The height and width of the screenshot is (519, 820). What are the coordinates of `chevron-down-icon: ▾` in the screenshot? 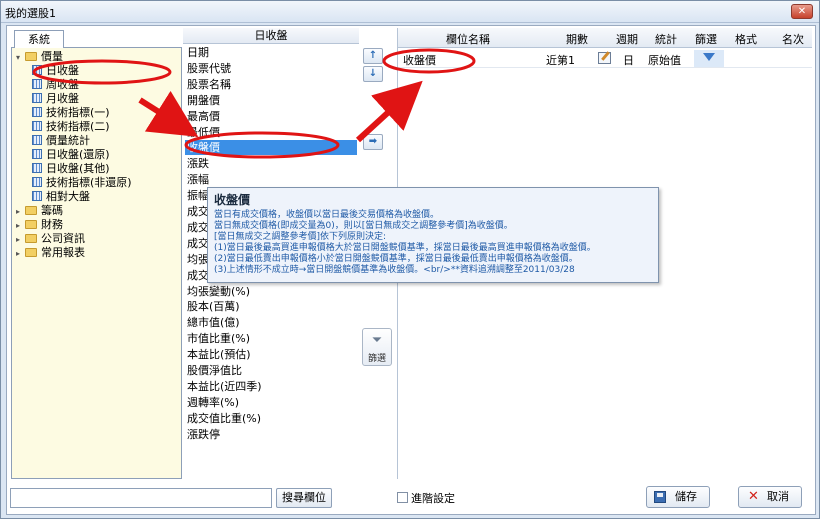 It's located at (20, 58).